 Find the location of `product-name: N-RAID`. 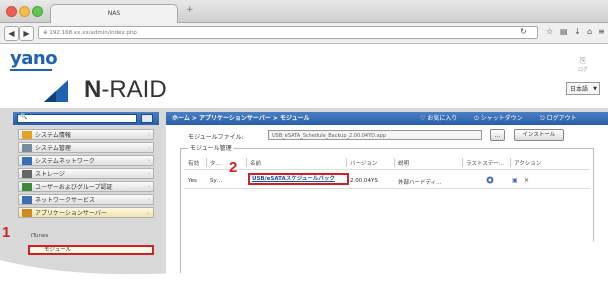

product-name: N-RAID is located at coordinates (125, 90).